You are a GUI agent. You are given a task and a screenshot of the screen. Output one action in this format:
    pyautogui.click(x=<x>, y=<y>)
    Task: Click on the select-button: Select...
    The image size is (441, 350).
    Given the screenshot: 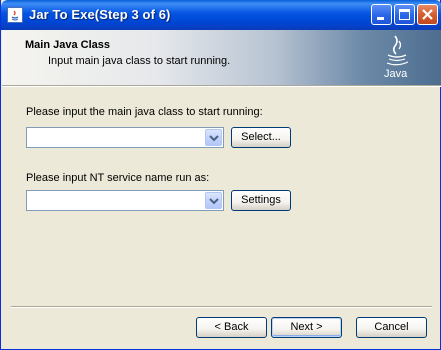 What is the action you would take?
    pyautogui.click(x=261, y=137)
    